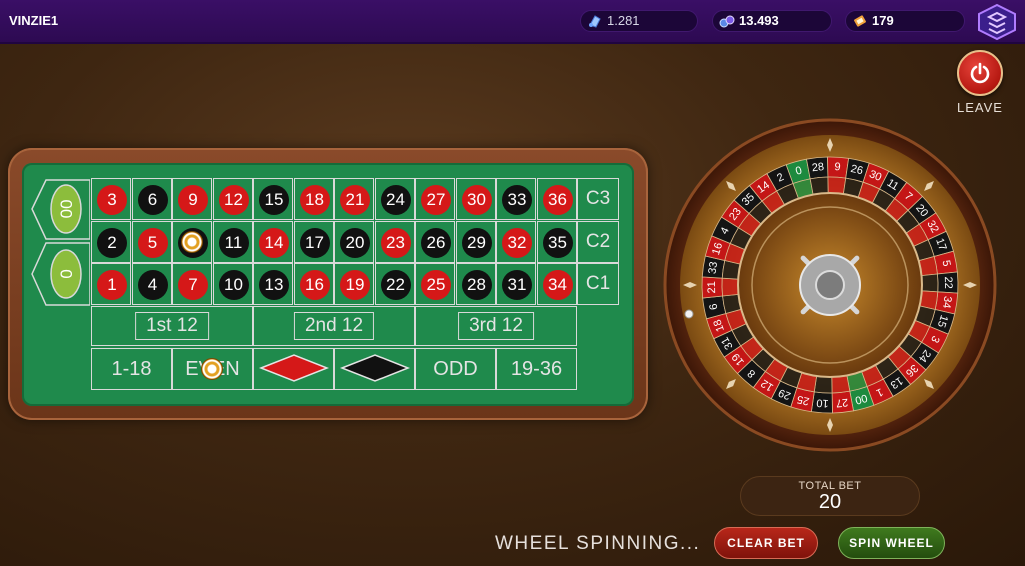 This screenshot has width=1025, height=566. What do you see at coordinates (595, 21) in the screenshot?
I see `gem-icon` at bounding box center [595, 21].